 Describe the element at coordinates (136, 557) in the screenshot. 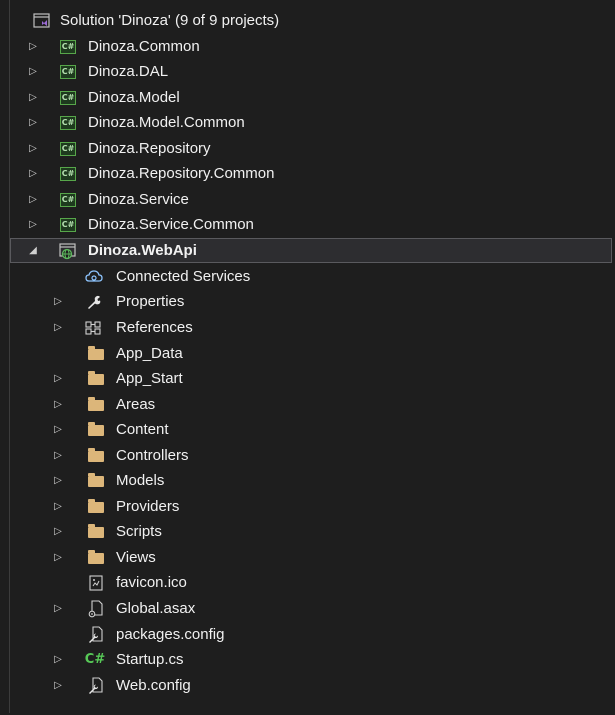

I see `tree-item-label: Views` at that location.